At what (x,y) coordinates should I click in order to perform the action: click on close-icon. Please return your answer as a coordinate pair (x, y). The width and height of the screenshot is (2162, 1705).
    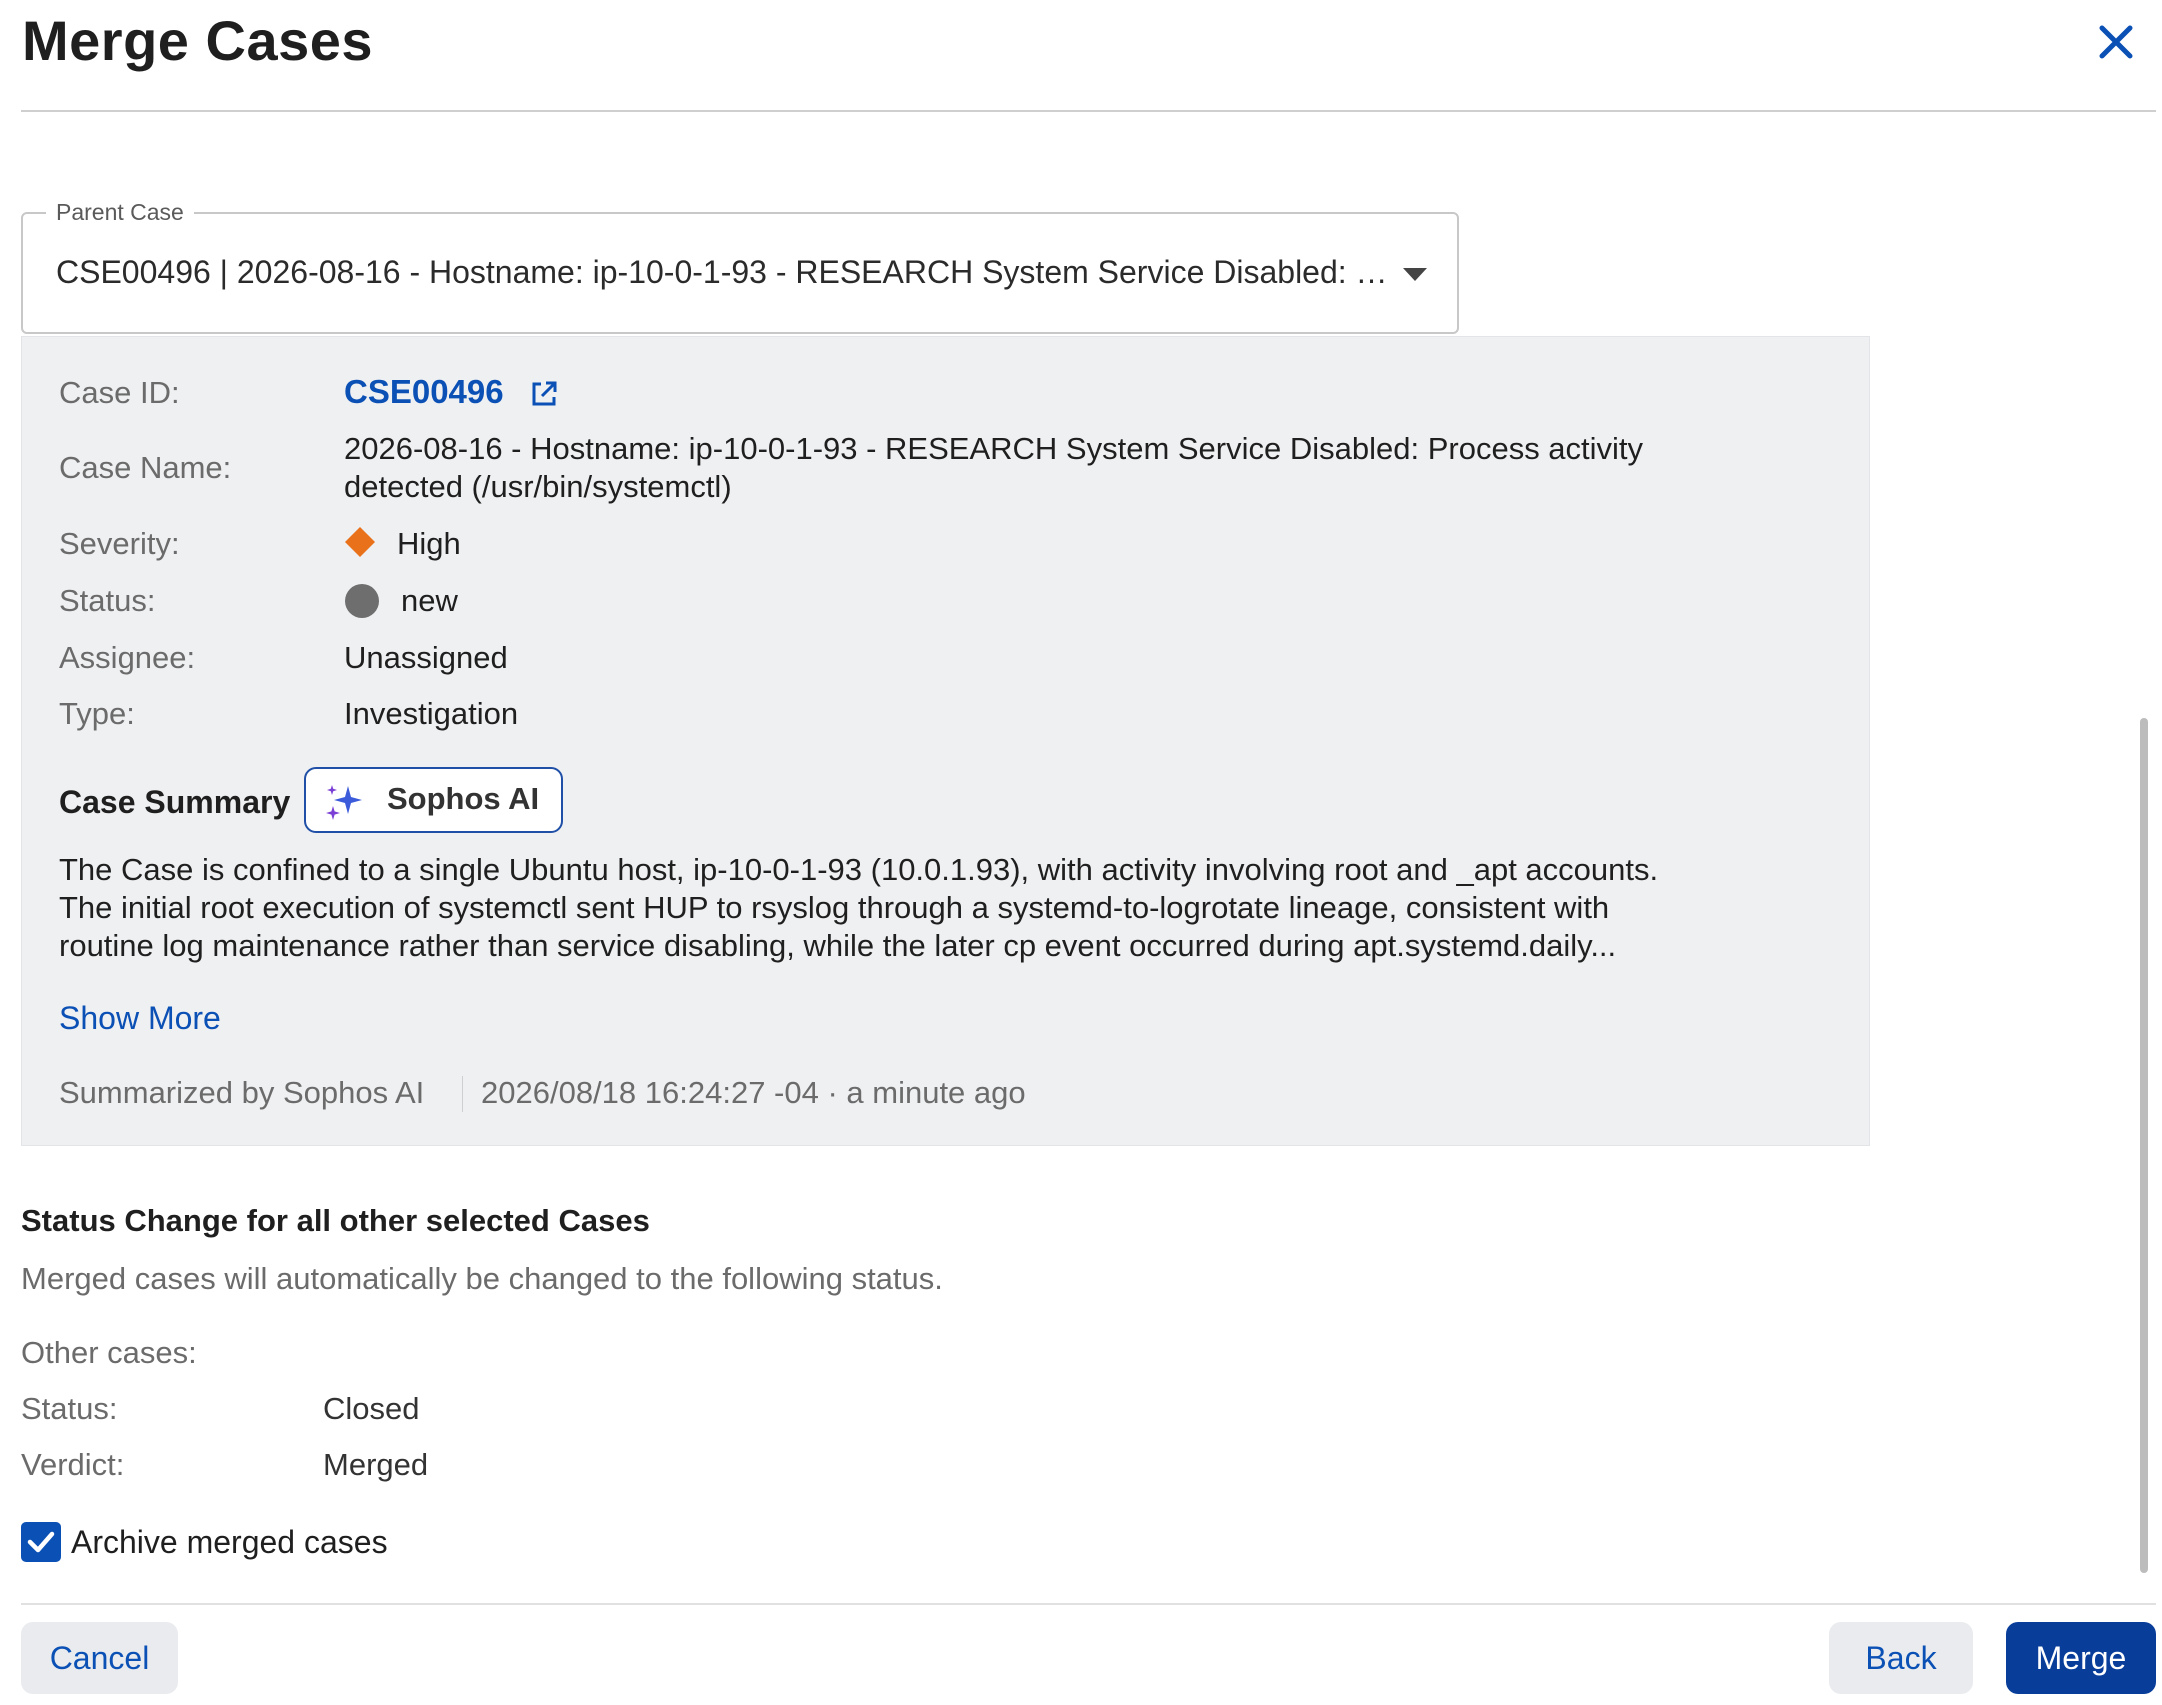
    Looking at the image, I should click on (2116, 42).